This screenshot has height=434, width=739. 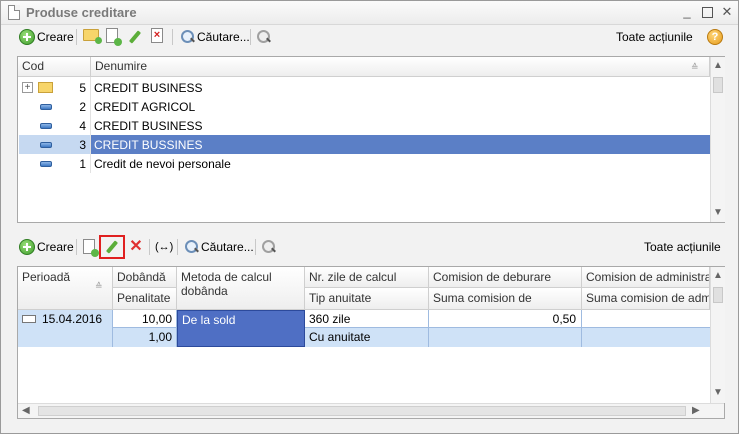 What do you see at coordinates (646, 319) in the screenshot?
I see `admin-fee-cell` at bounding box center [646, 319].